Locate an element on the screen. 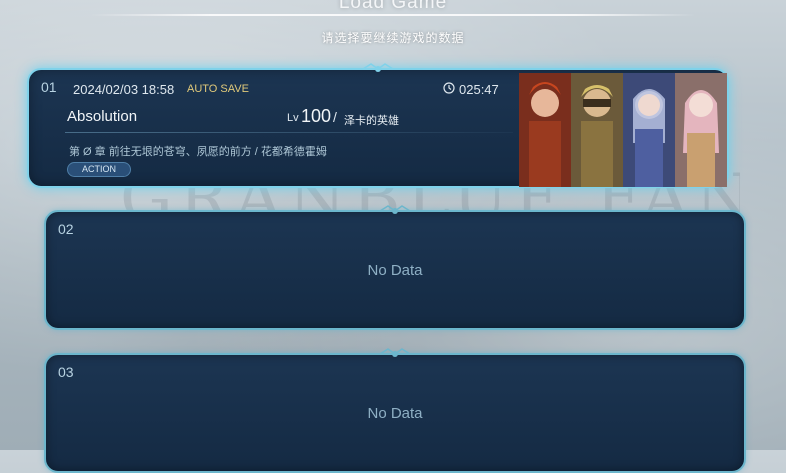 The image size is (786, 473). play-time: 025:47 is located at coordinates (479, 89).